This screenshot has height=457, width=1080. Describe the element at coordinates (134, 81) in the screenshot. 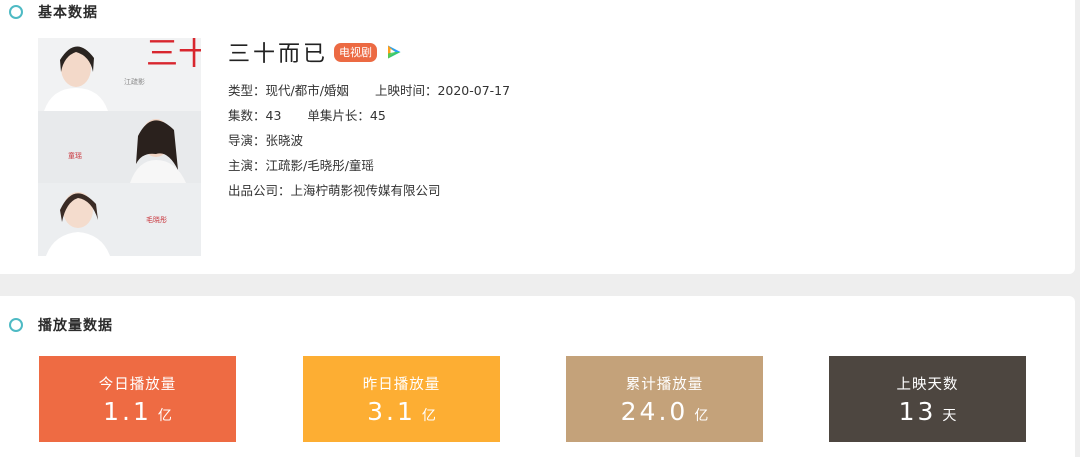

I see `poster-name-1: 江疏影` at that location.